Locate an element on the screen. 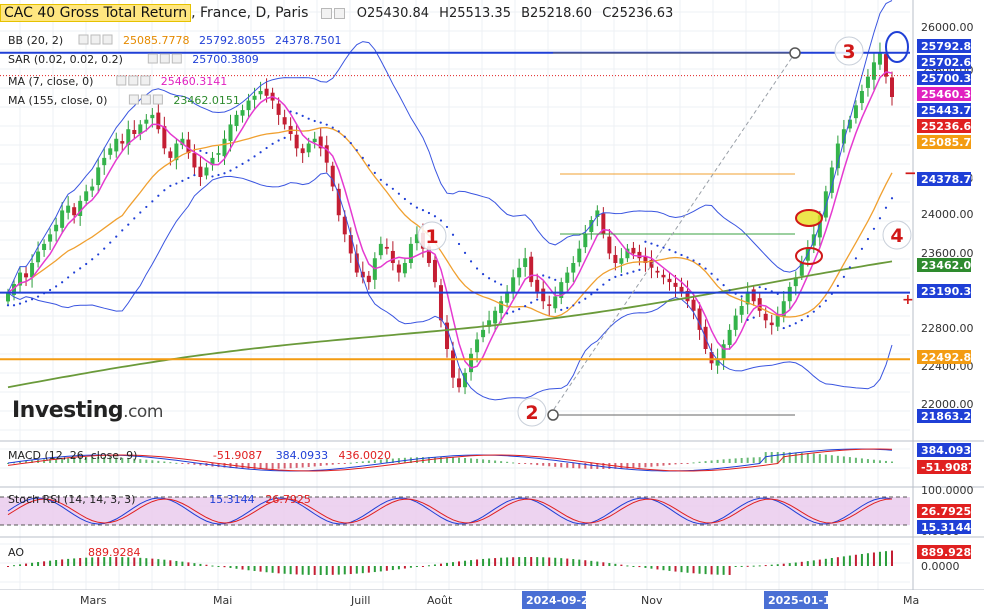 The height and width of the screenshot is (610, 984). price-tag-label: 24378.75 is located at coordinates (950, 179).